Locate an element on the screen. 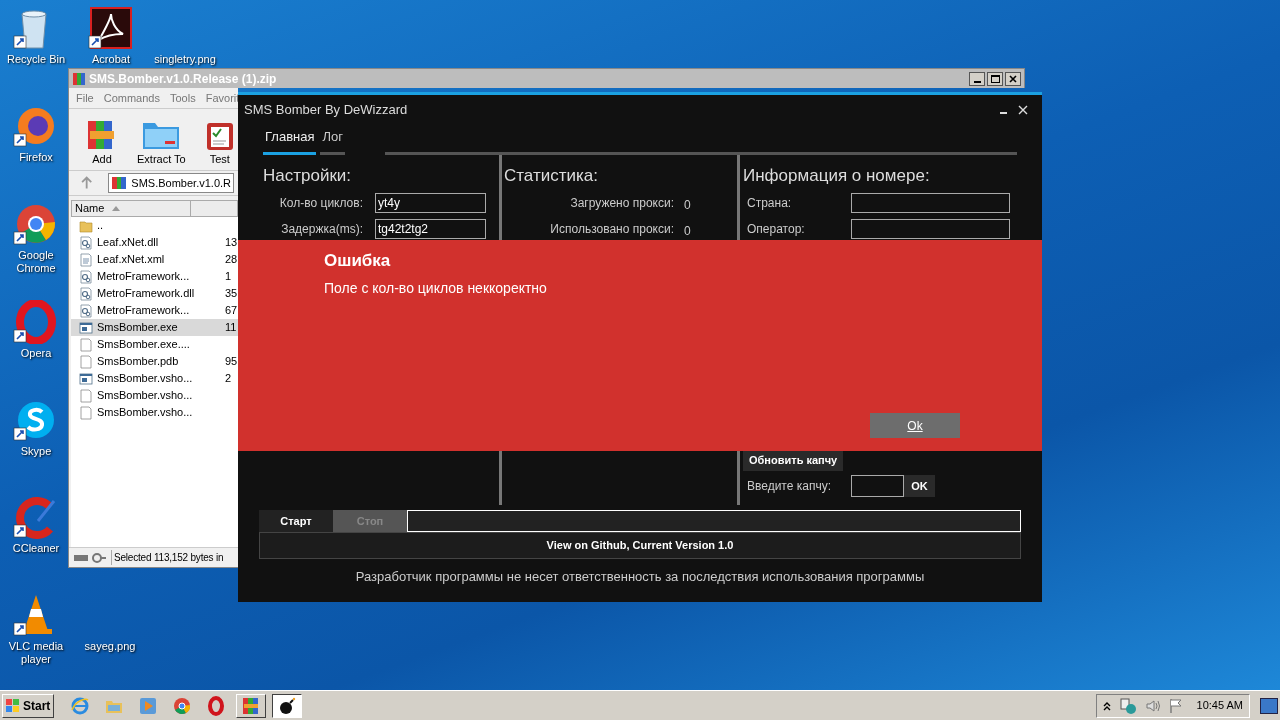 This screenshot has width=1280, height=720. toolbar-button: Add is located at coordinates (102, 142).